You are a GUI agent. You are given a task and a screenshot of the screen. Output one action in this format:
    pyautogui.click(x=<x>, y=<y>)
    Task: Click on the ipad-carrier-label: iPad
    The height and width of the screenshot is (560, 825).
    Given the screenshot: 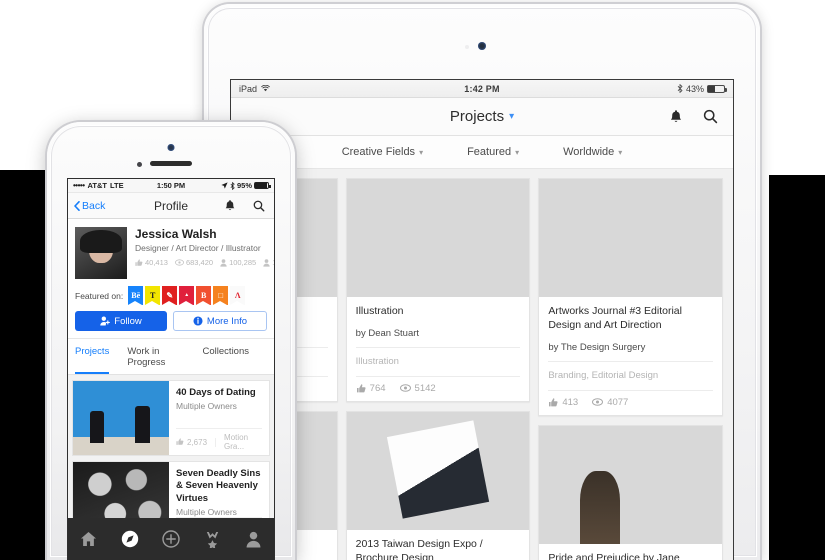 What is the action you would take?
    pyautogui.click(x=248, y=88)
    